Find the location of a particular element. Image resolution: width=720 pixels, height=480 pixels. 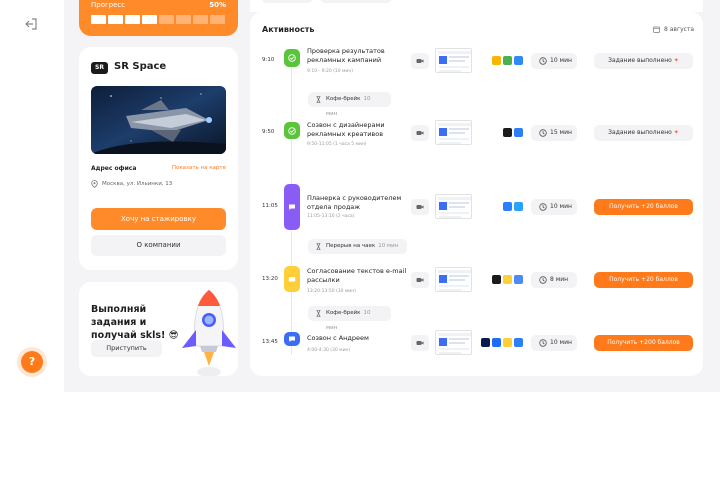

activity-title-text: Планерка с руководителем отдела продаж is located at coordinates (354, 202).